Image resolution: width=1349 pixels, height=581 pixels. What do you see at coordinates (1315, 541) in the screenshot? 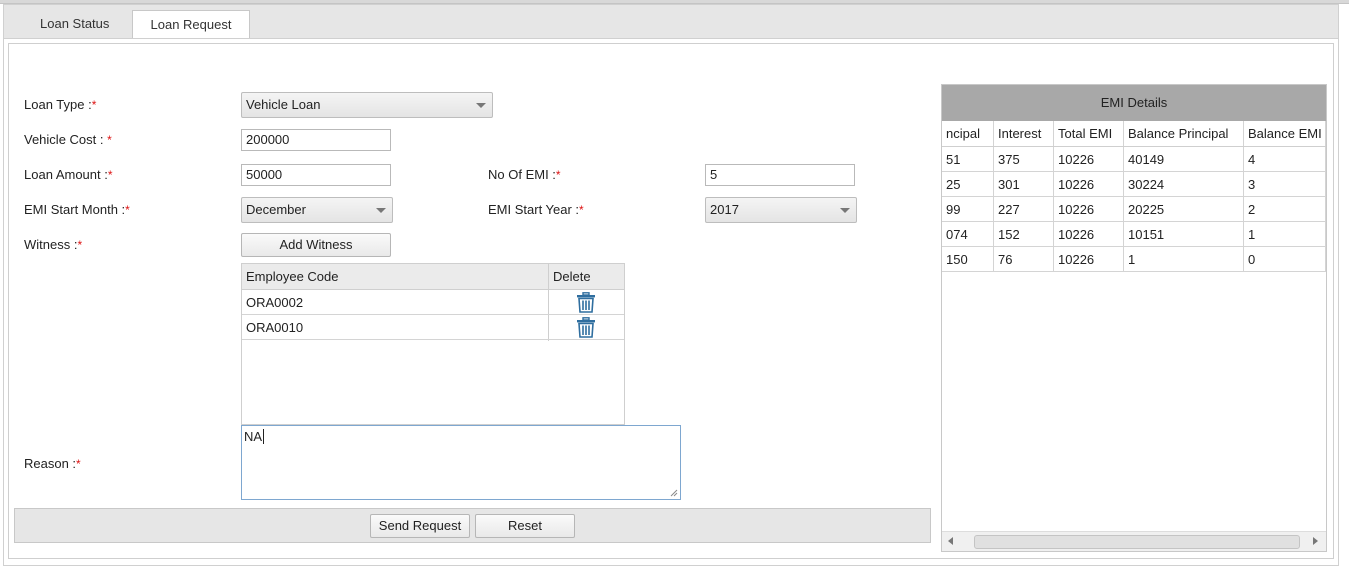
I see `scroll-right-icon` at bounding box center [1315, 541].